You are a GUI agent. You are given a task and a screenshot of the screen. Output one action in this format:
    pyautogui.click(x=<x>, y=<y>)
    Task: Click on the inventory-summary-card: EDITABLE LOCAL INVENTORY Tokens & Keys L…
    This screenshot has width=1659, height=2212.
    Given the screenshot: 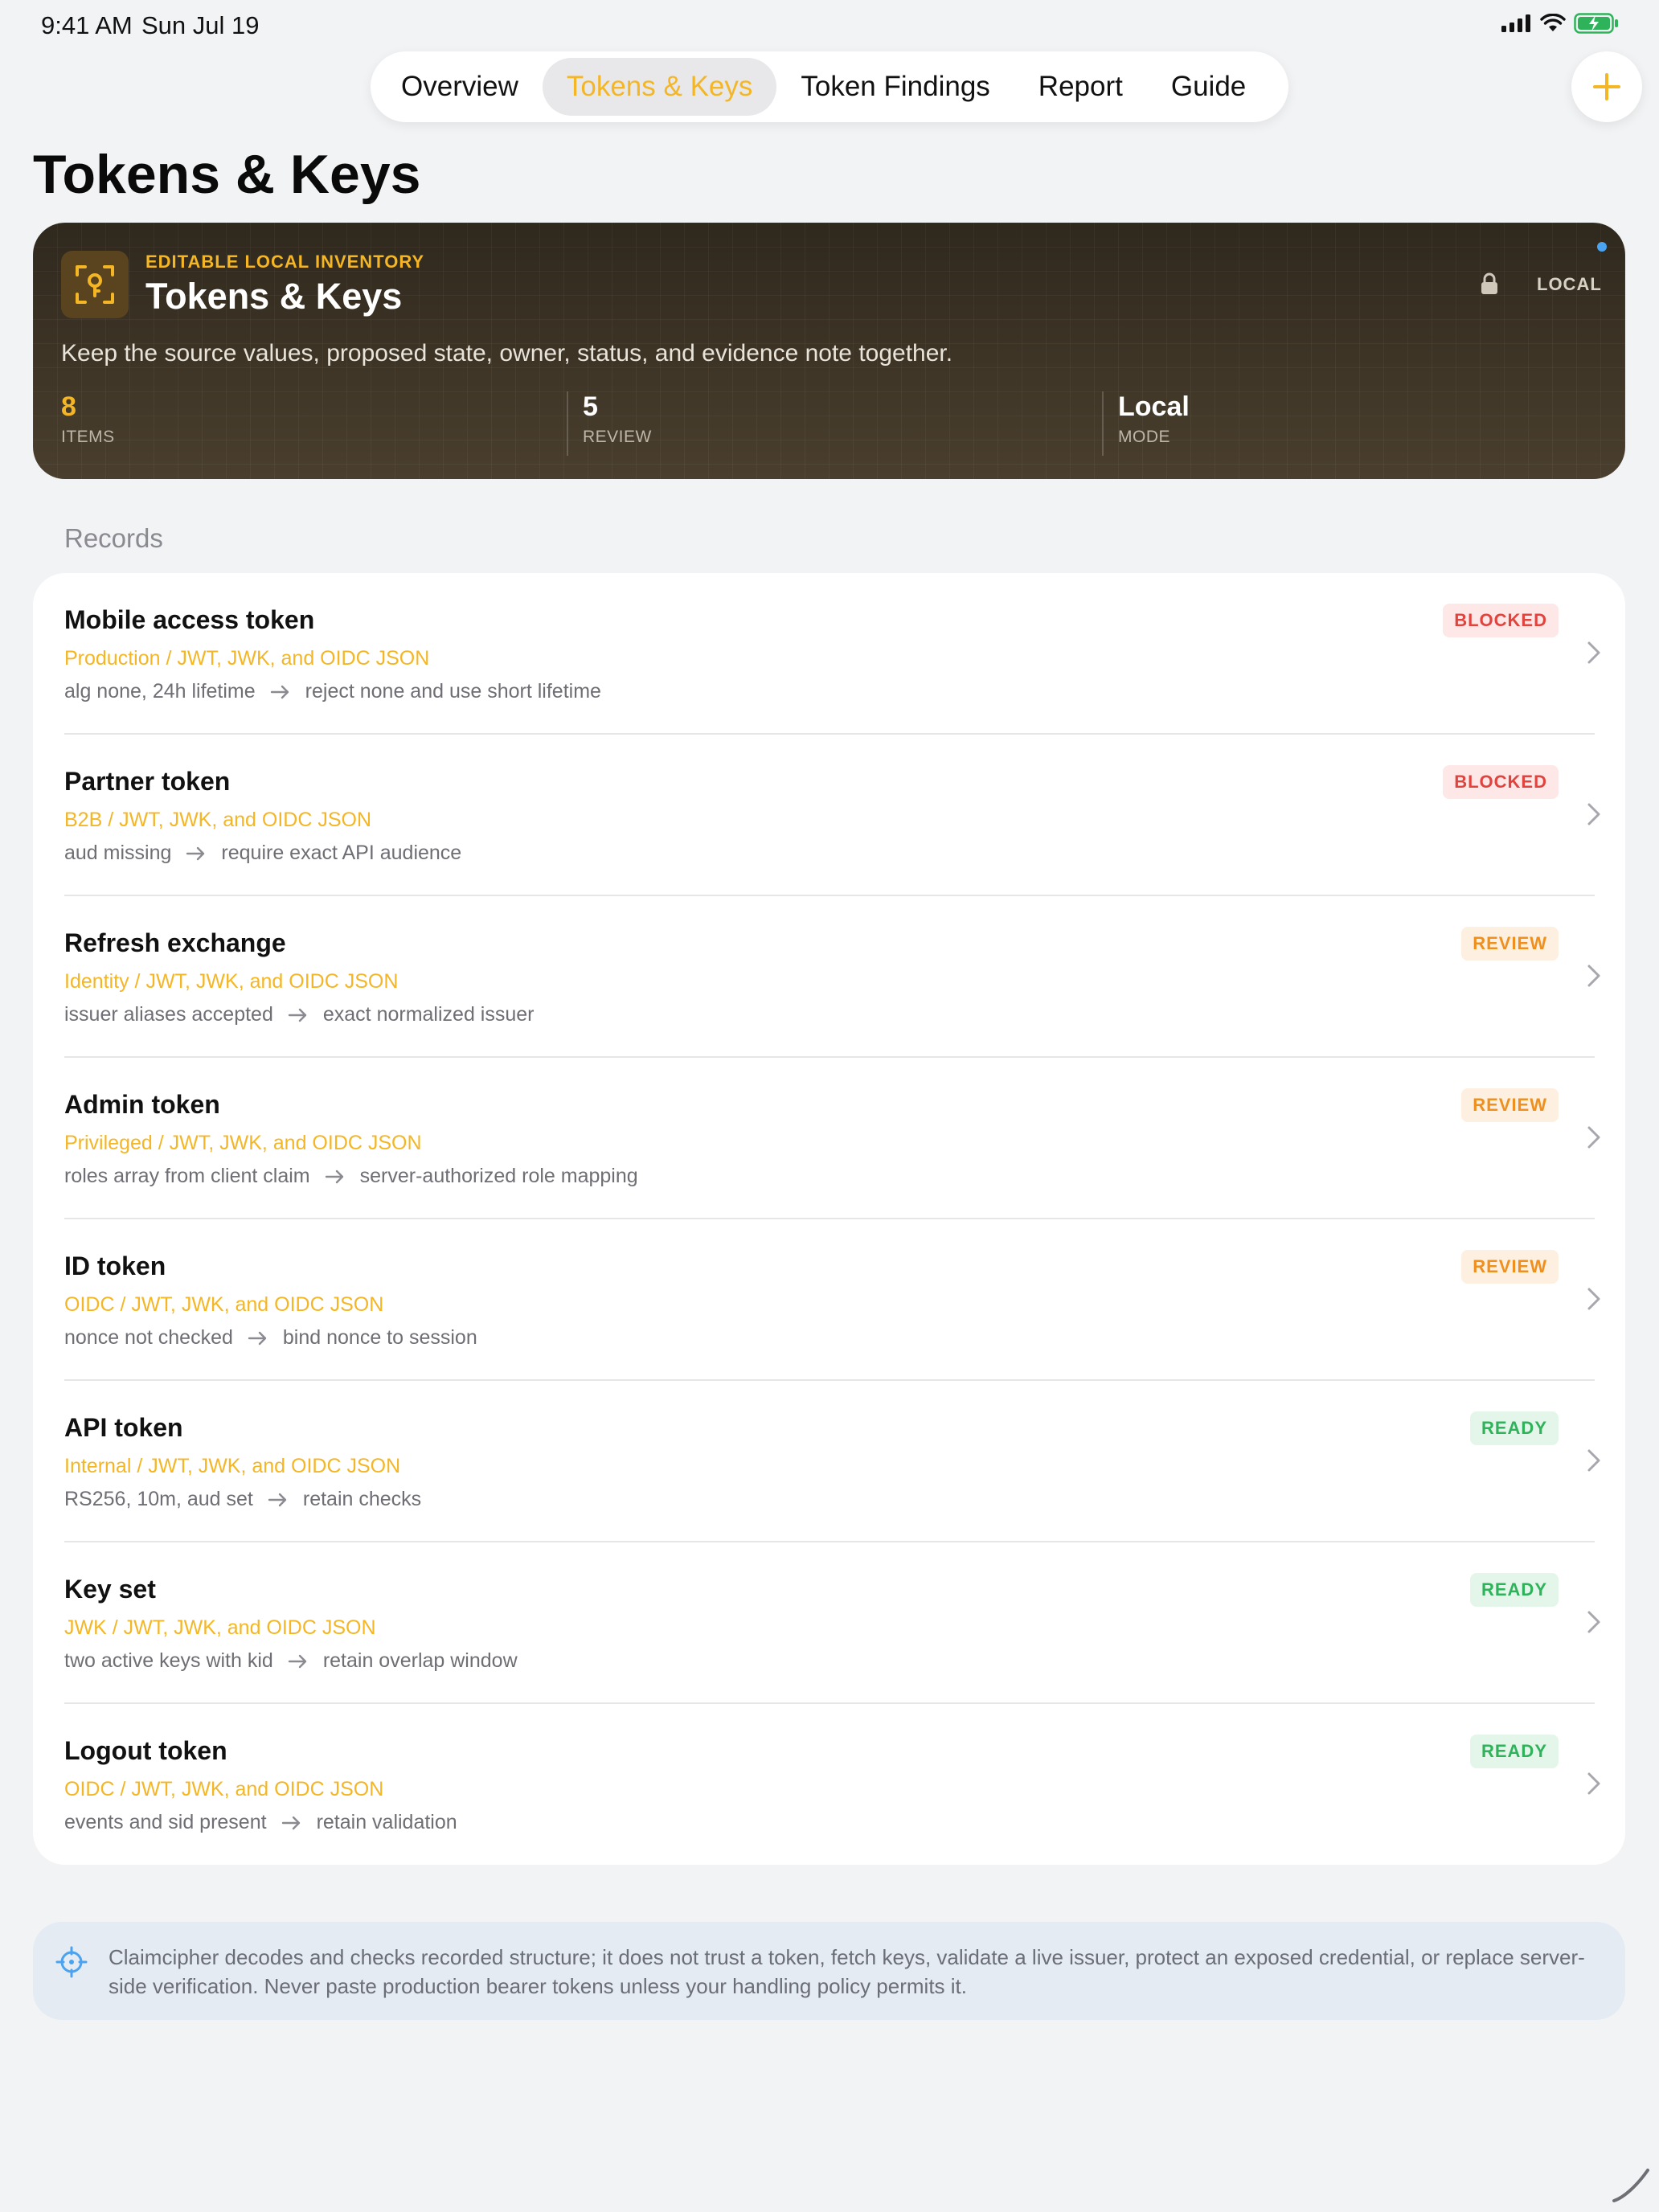 What is the action you would take?
    pyautogui.click(x=829, y=351)
    